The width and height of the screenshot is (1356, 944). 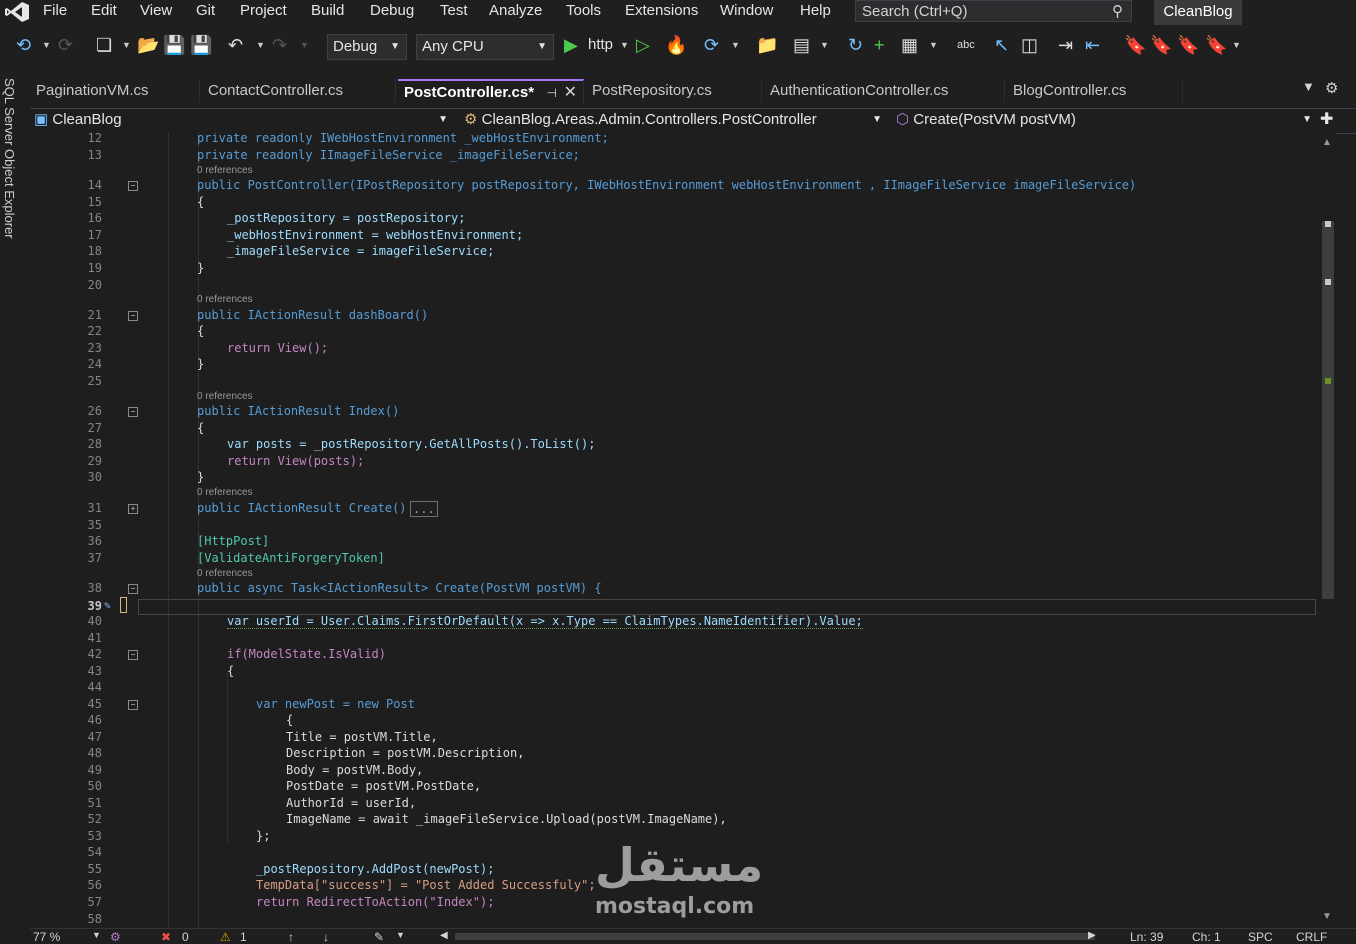 What do you see at coordinates (570, 93) in the screenshot?
I see `close-icon: ✕` at bounding box center [570, 93].